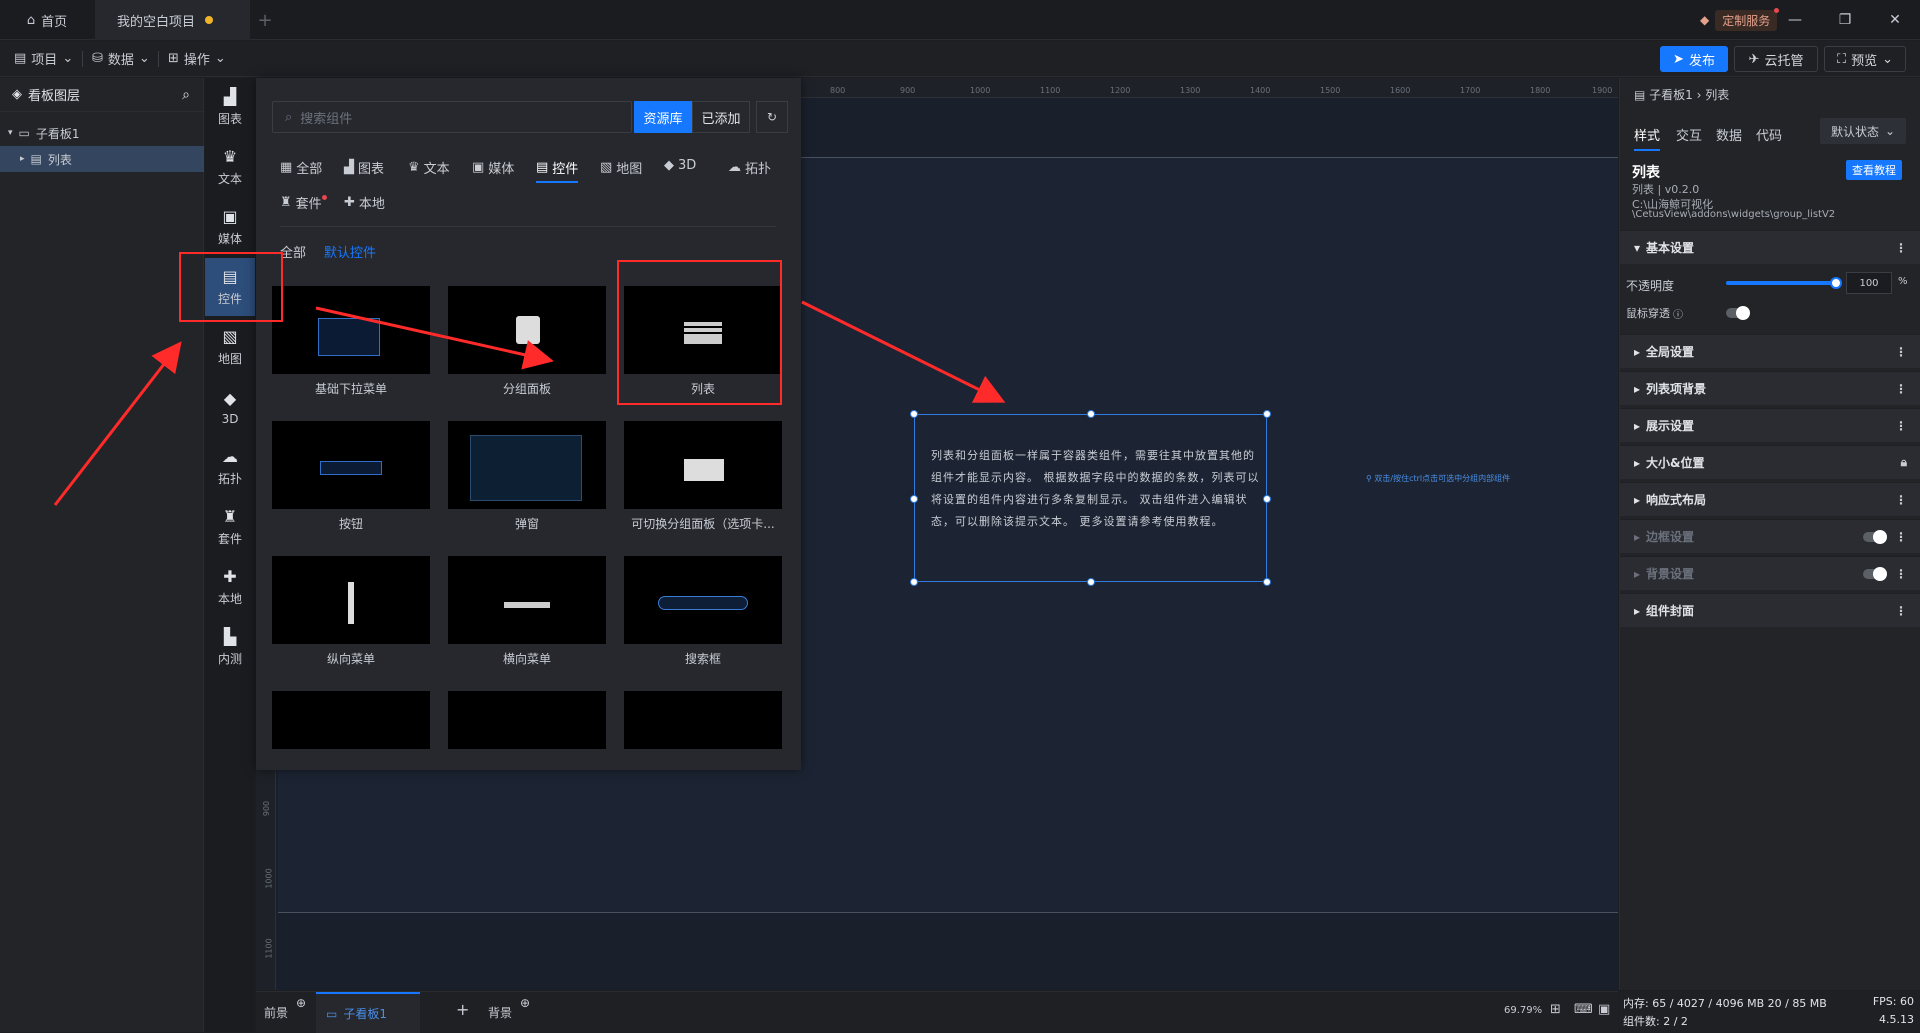 This screenshot has width=1920, height=1033. What do you see at coordinates (350, 251) in the screenshot?
I see `sub-default-widgets: 默认控件` at bounding box center [350, 251].